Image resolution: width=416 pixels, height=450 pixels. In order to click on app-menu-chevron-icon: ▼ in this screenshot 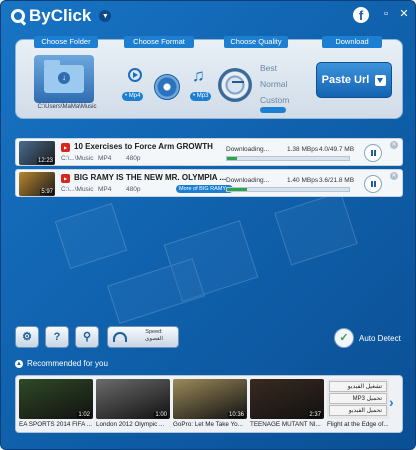, I will do `click(105, 16)`.